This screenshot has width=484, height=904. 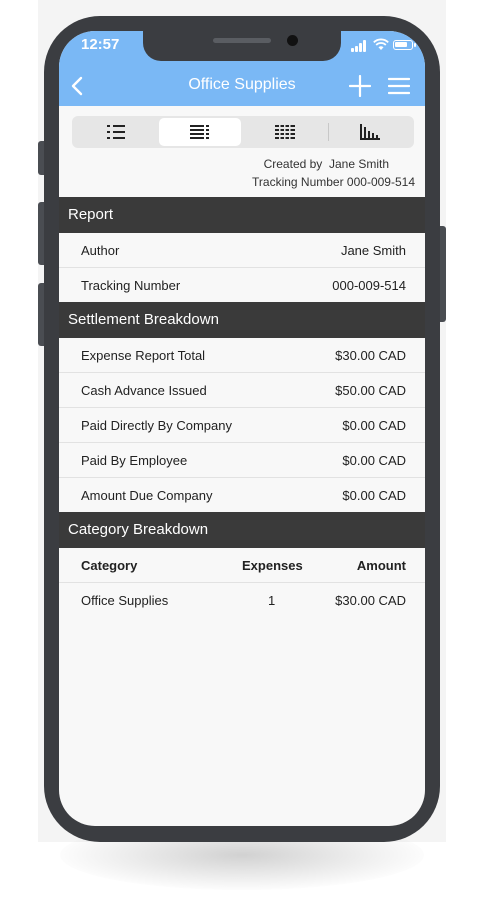 What do you see at coordinates (242, 250) in the screenshot?
I see `table-row: Author Jane Smith` at bounding box center [242, 250].